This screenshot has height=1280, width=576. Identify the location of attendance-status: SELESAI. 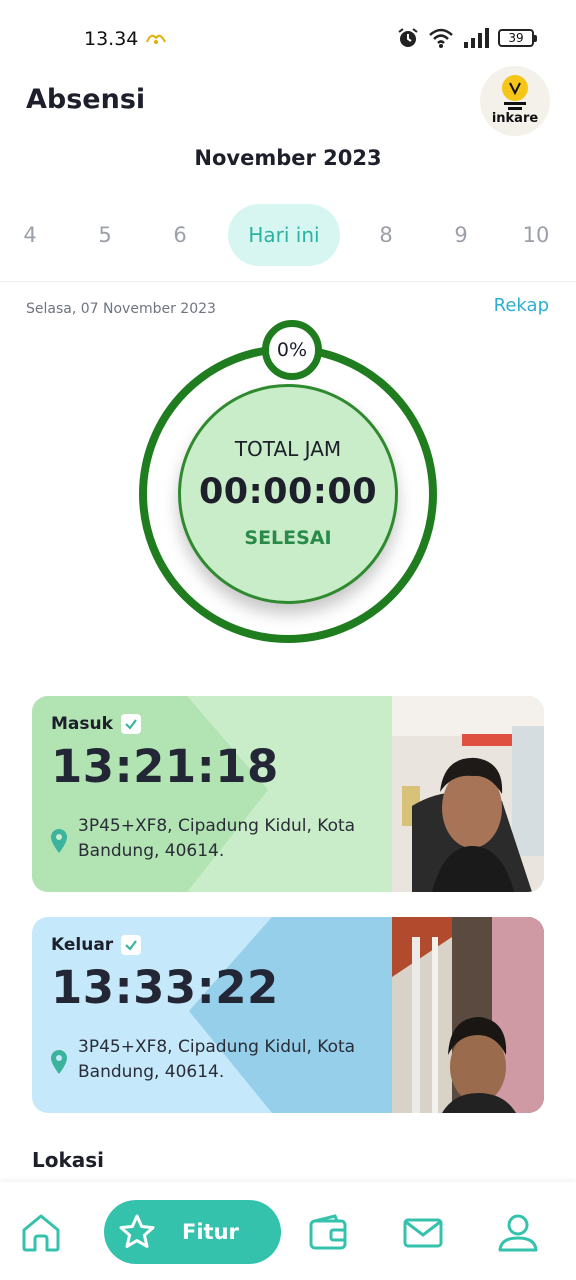
(288, 538).